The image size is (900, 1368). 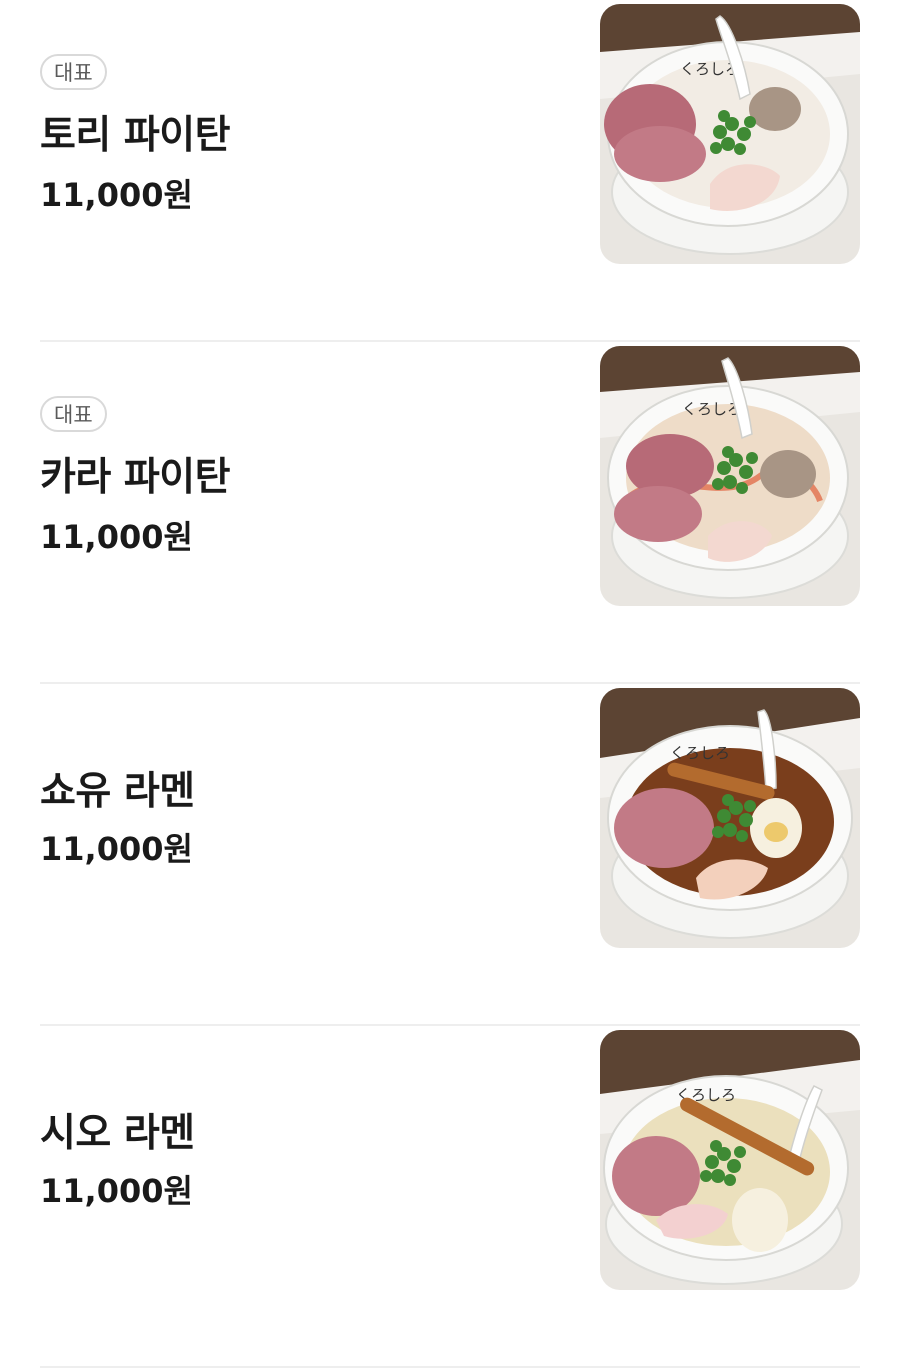 What do you see at coordinates (300, 855) in the screenshot?
I see `menu-item-info: 쇼유 라멘 11,000원` at bounding box center [300, 855].